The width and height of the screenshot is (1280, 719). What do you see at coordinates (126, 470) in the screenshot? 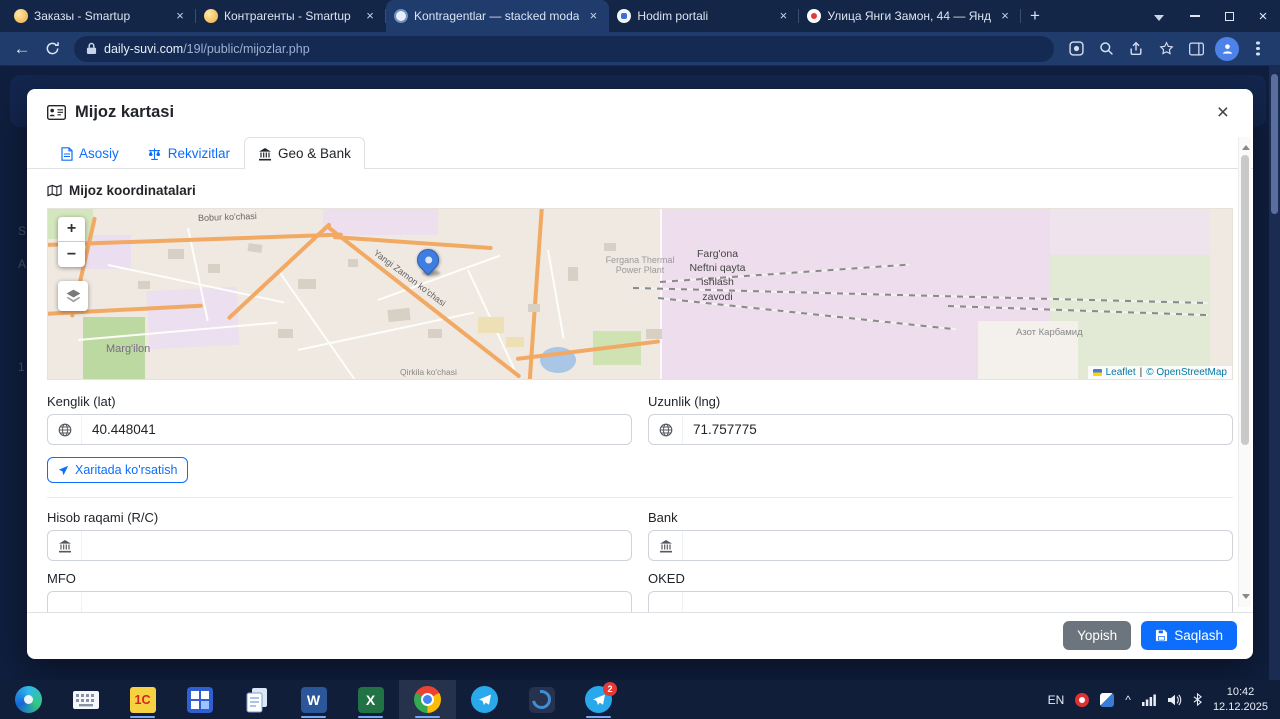
I see `show-on-map-label: Xaritada ko'rsatish` at bounding box center [126, 470].